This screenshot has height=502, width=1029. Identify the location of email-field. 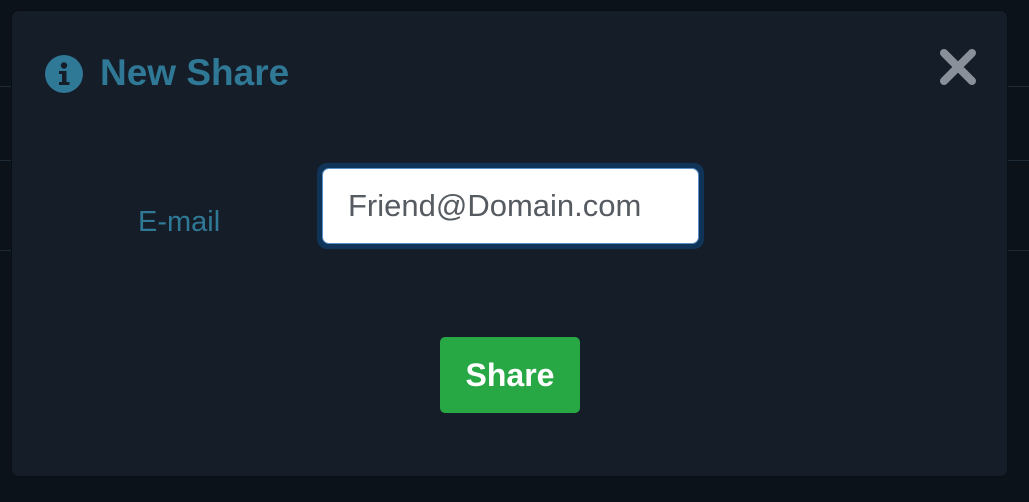
(510, 206).